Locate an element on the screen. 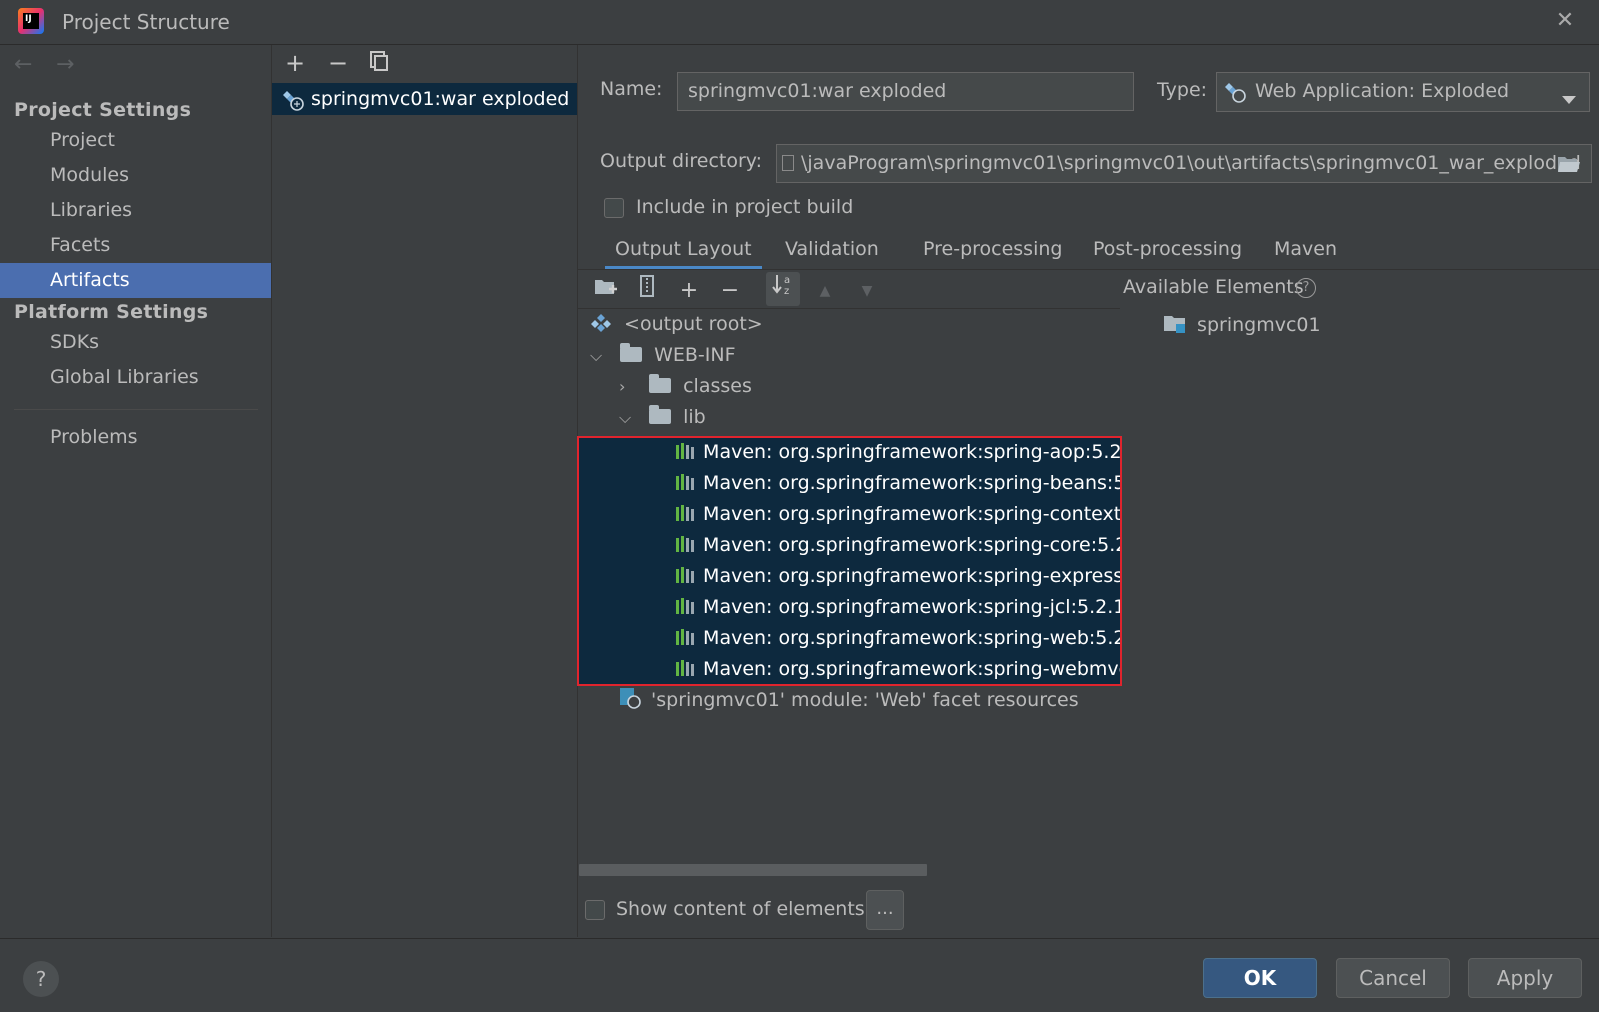 This screenshot has height=1012, width=1599. intellij-logo-icon: IJ is located at coordinates (31, 21).